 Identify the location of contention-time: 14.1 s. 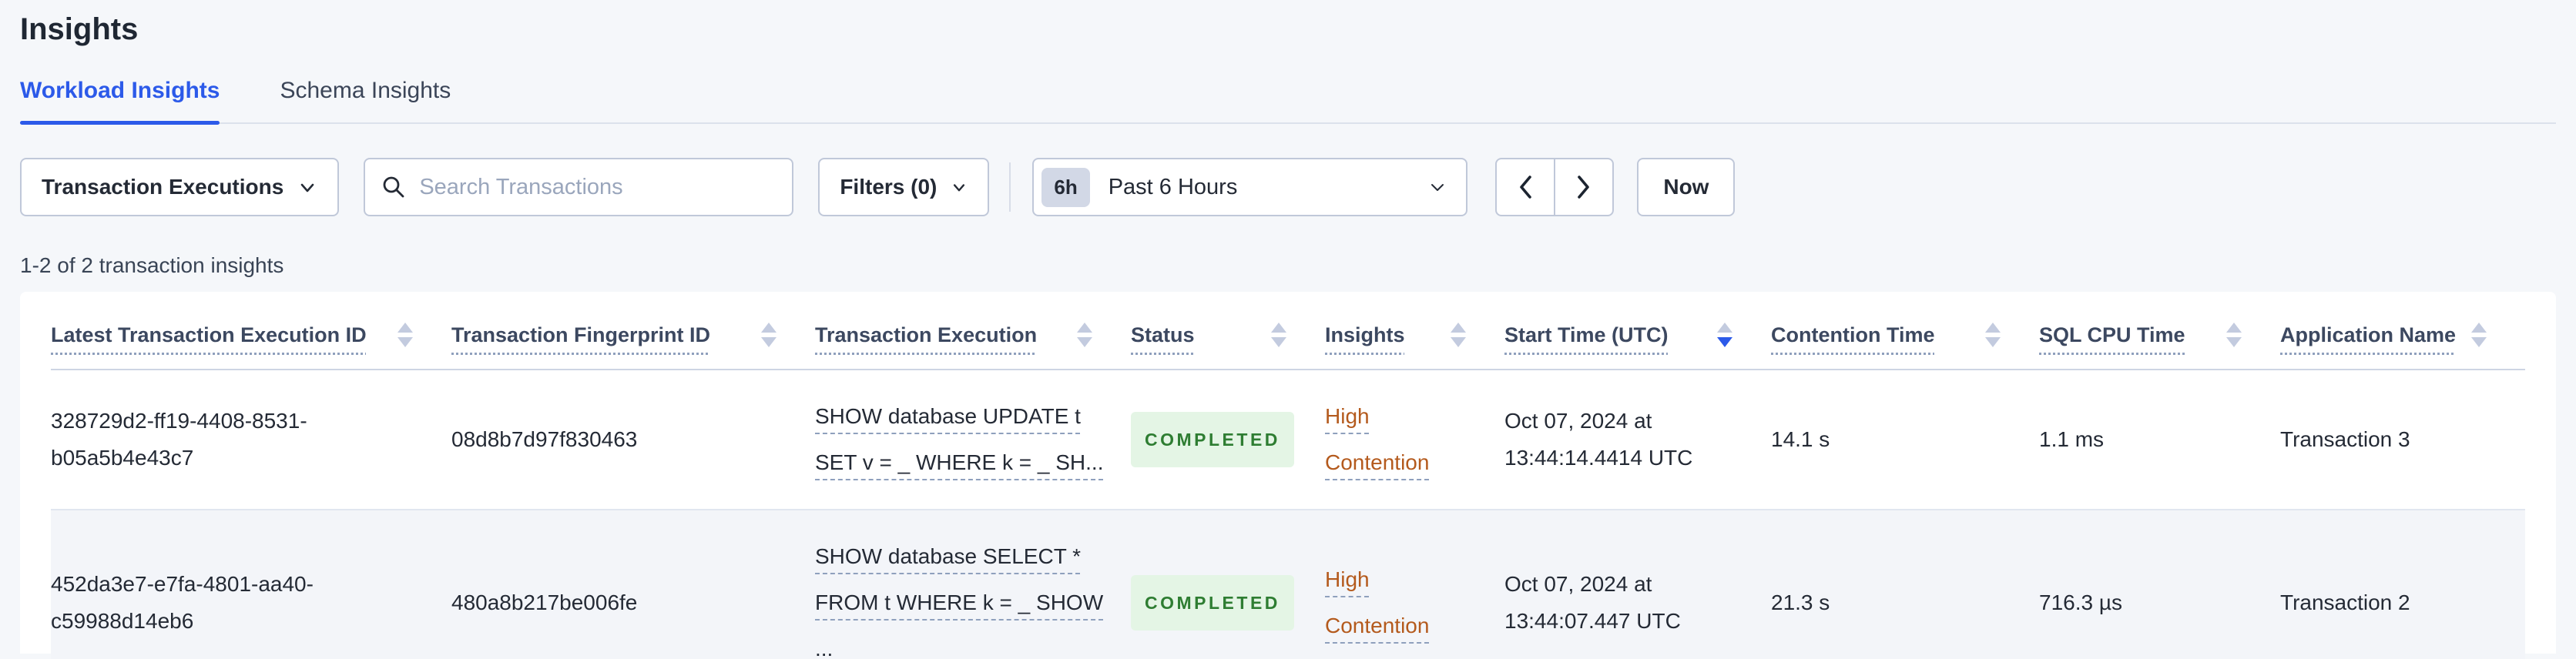
(1800, 439).